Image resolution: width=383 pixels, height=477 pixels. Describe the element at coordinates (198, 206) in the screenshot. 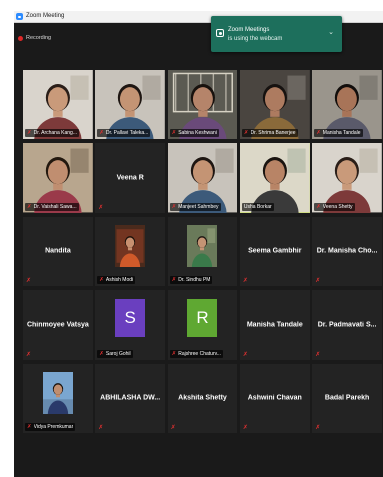

I see `participant-name: Manjeet Sahmbey` at that location.